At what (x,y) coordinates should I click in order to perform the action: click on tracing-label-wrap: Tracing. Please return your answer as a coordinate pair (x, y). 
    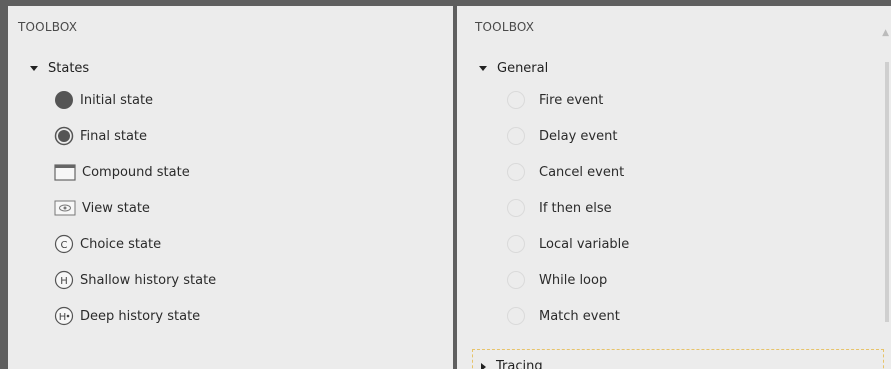
    Looking at the image, I should click on (512, 364).